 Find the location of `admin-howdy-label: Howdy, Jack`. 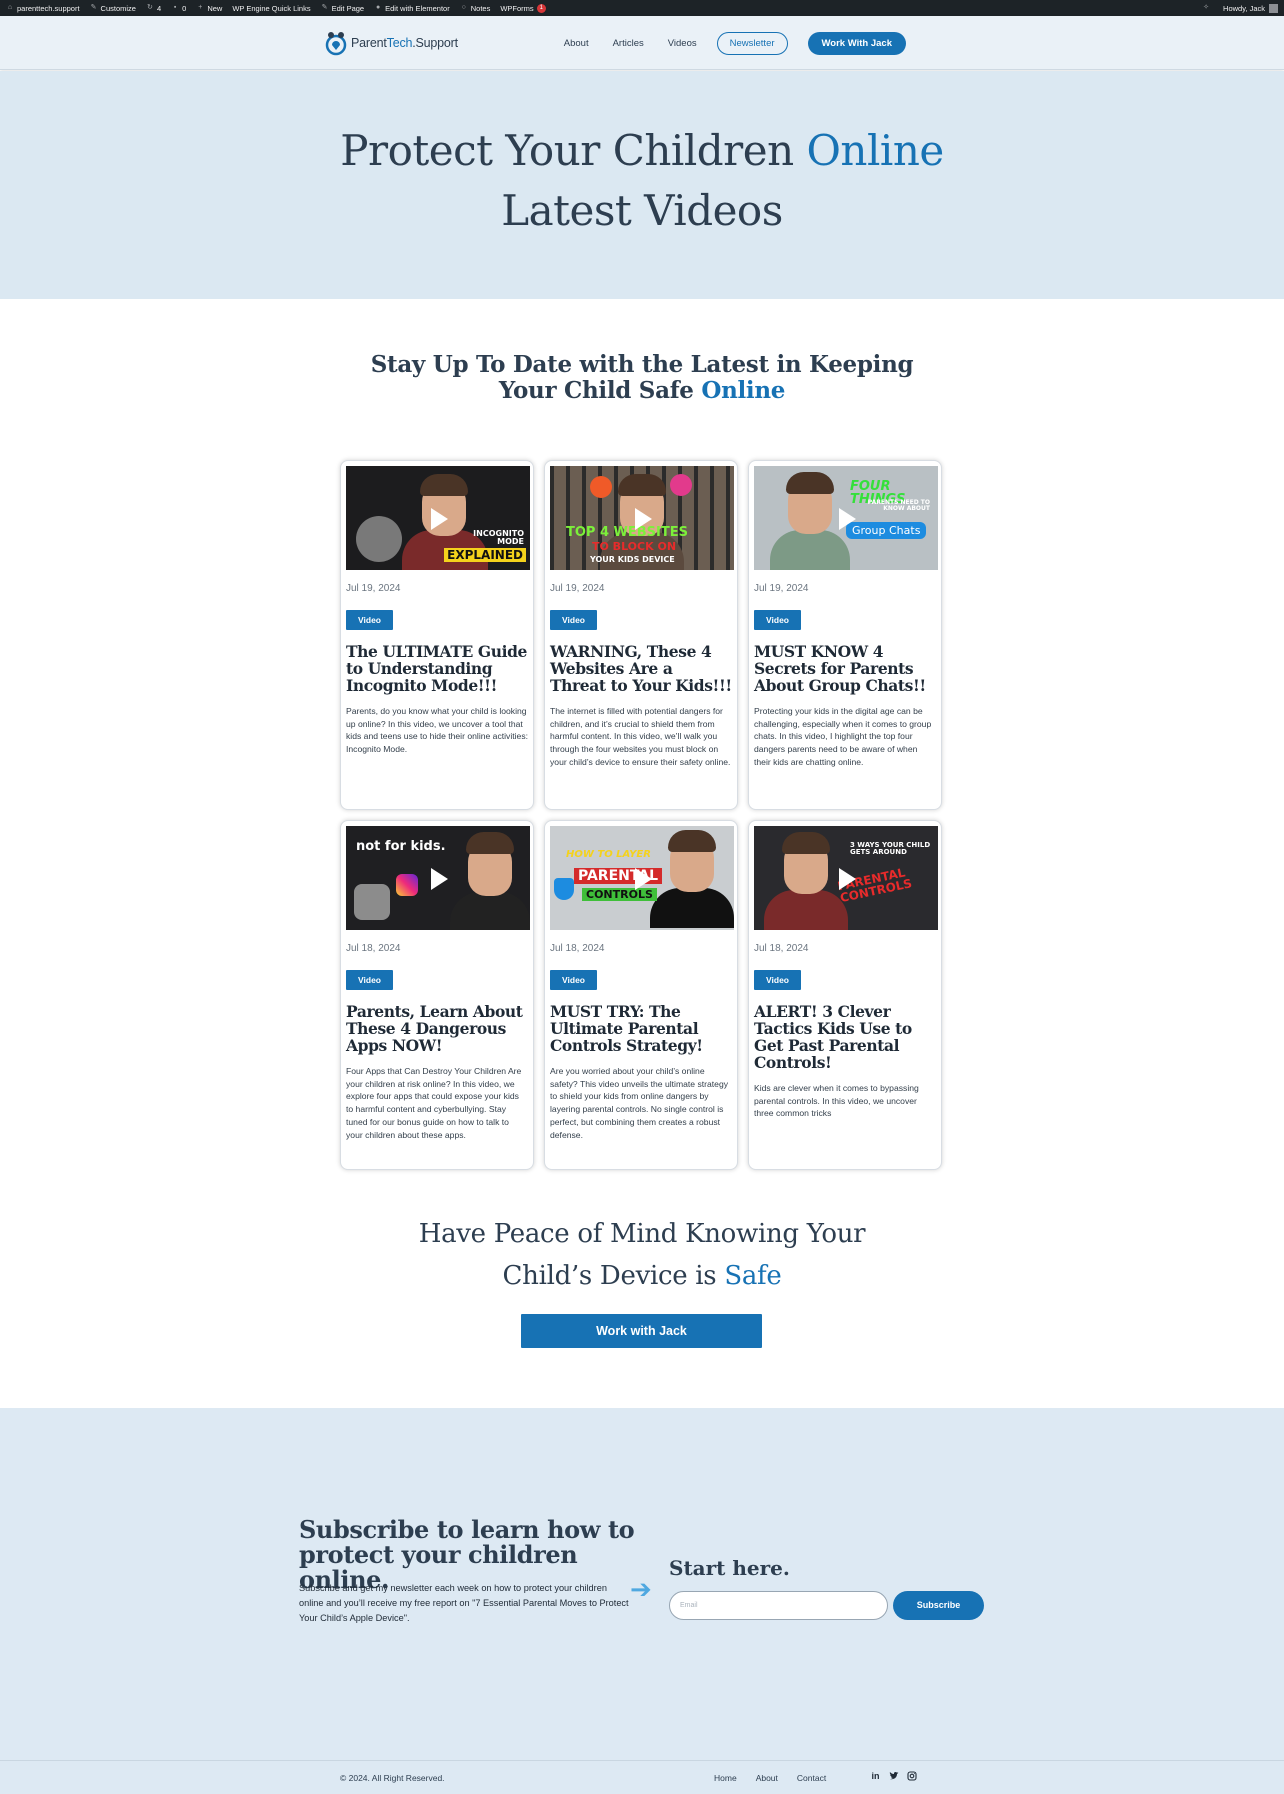

admin-howdy-label: Howdy, Jack is located at coordinates (1244, 8).